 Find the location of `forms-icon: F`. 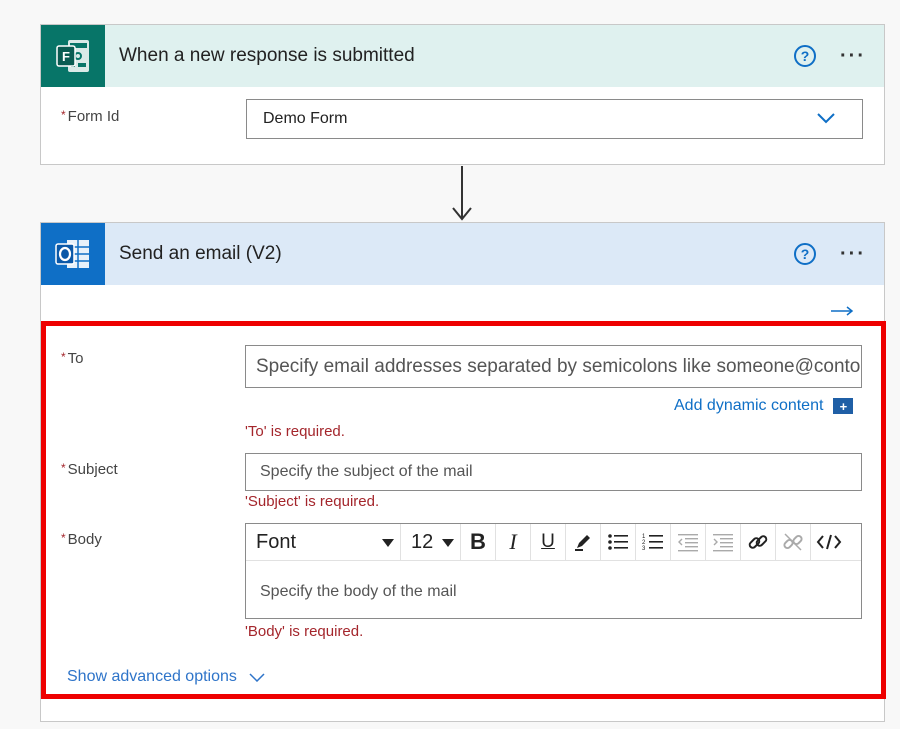

forms-icon: F is located at coordinates (73, 56).